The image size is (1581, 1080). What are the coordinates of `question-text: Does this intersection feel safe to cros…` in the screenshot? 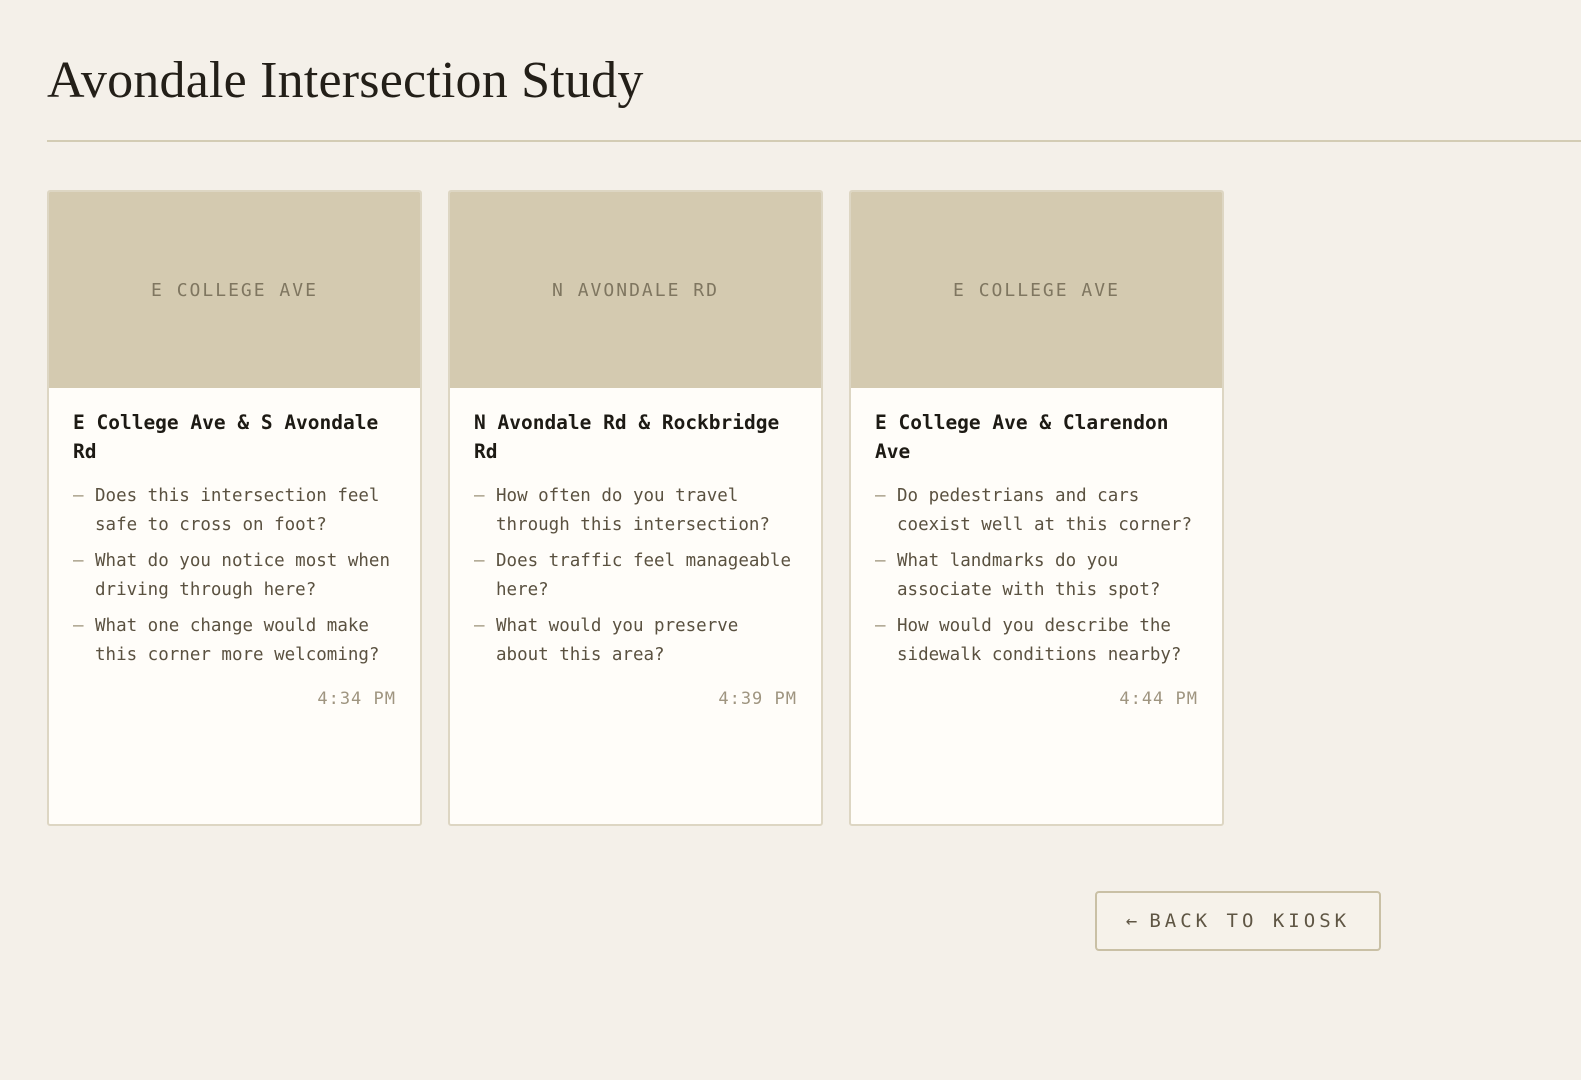 It's located at (237, 510).